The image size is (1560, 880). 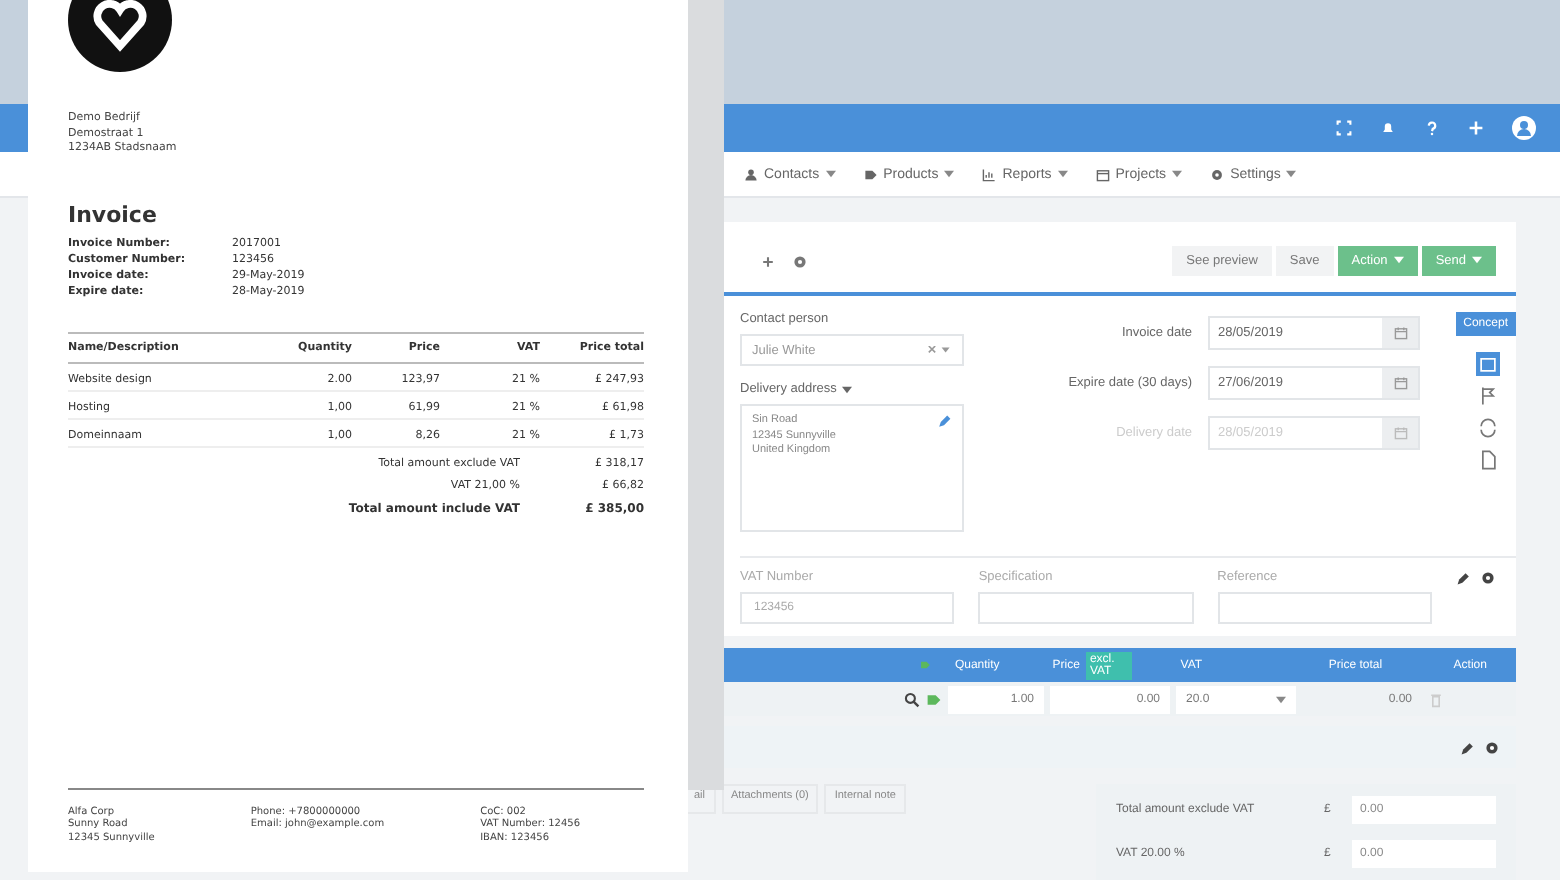 What do you see at coordinates (989, 174) in the screenshot?
I see `bar-chart-icon` at bounding box center [989, 174].